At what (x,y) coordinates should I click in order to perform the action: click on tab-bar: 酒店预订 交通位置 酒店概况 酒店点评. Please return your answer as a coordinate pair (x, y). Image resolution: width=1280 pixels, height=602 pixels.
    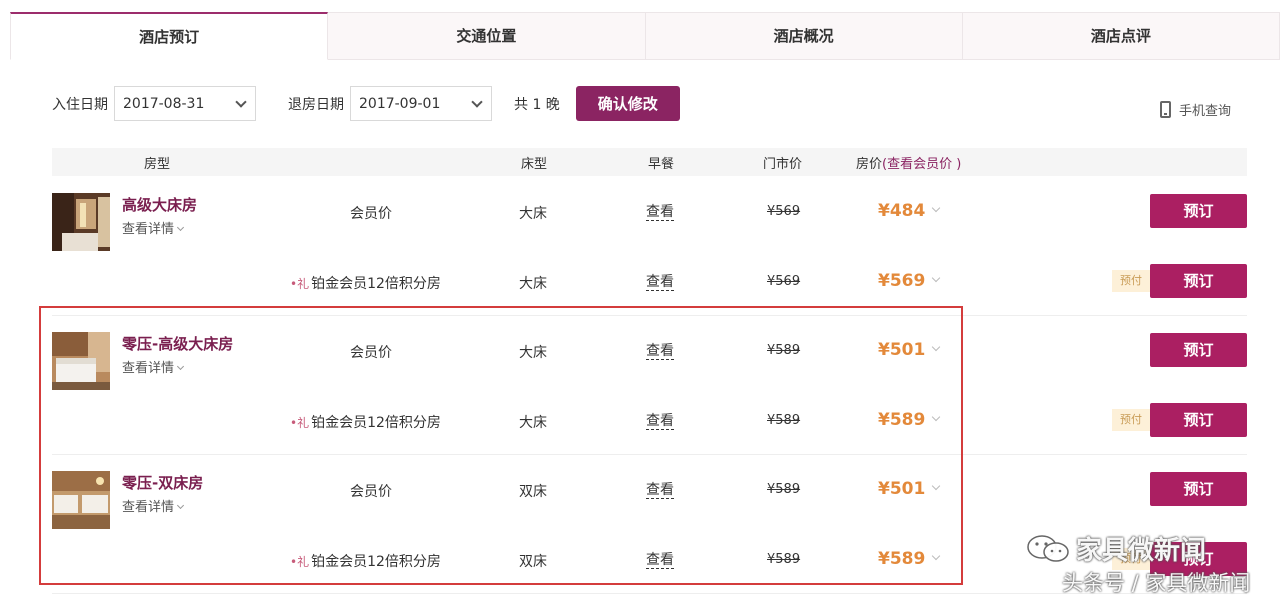
    Looking at the image, I should click on (645, 36).